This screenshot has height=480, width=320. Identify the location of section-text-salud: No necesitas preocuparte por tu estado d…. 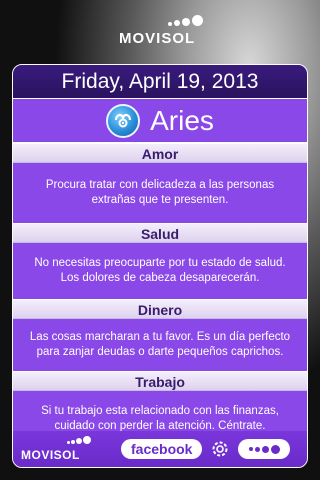
(160, 270).